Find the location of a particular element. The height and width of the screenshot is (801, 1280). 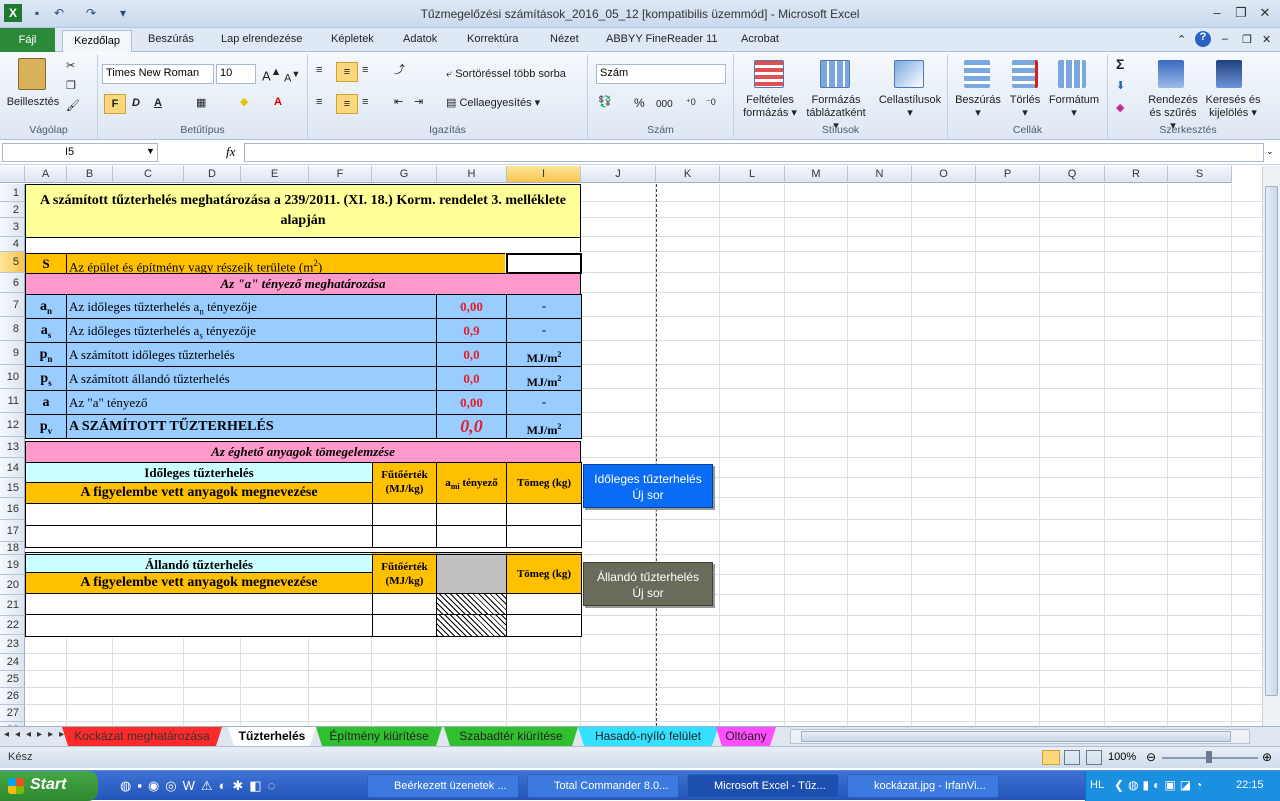

row-header: 3 is located at coordinates (12, 227).